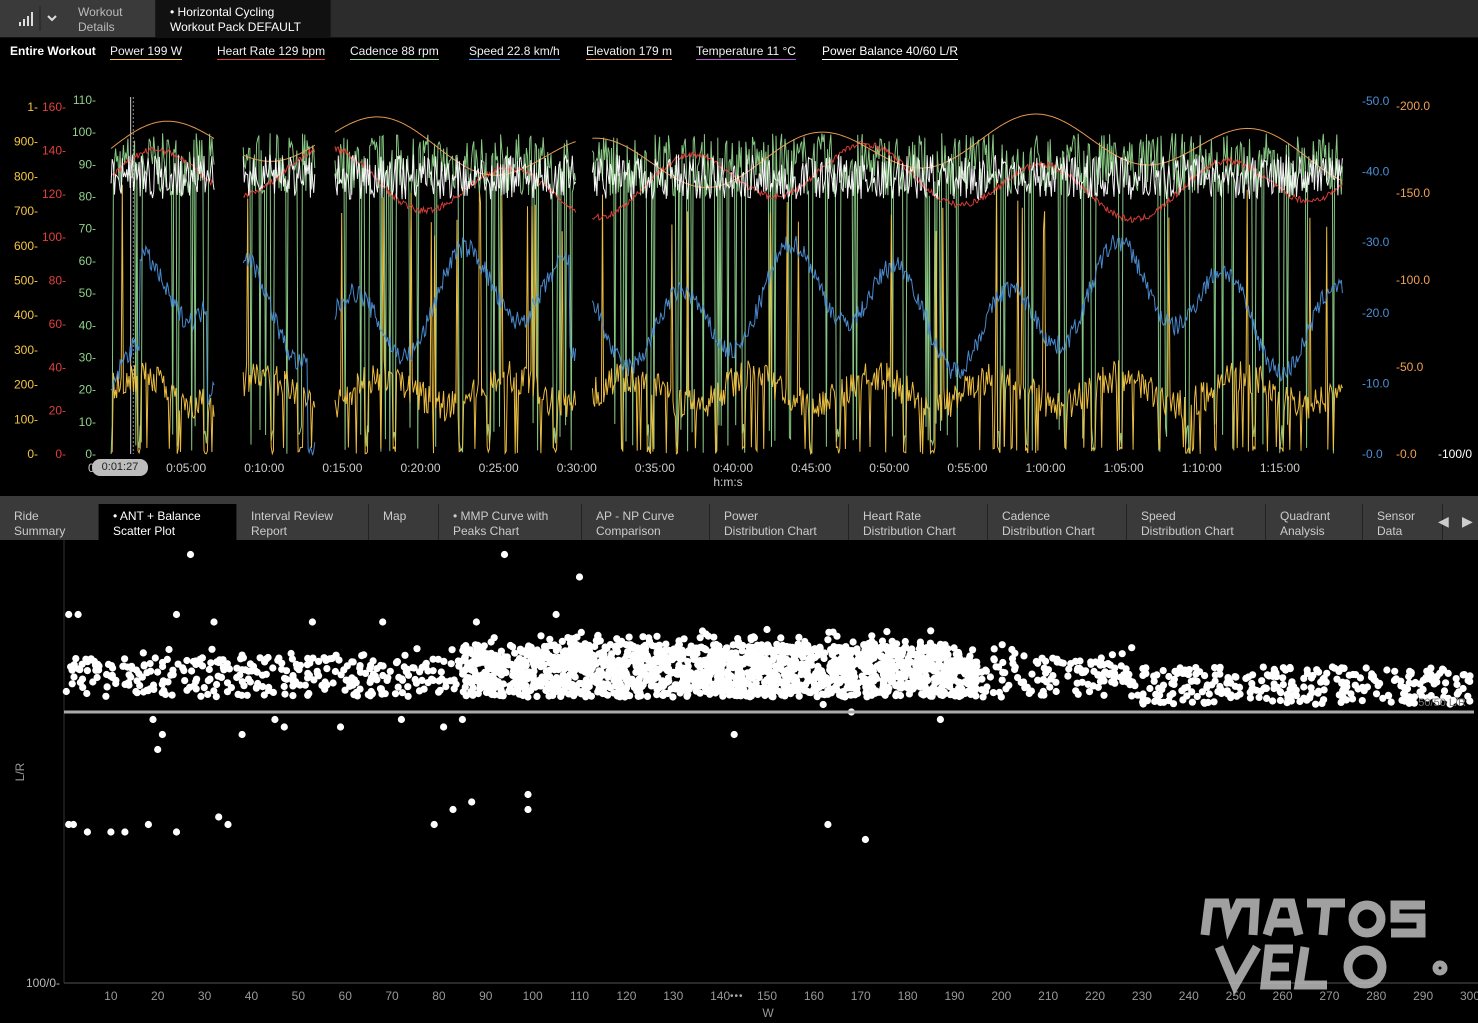  What do you see at coordinates (1443, 521) in the screenshot?
I see `arrow-left-icon: ◀` at bounding box center [1443, 521].